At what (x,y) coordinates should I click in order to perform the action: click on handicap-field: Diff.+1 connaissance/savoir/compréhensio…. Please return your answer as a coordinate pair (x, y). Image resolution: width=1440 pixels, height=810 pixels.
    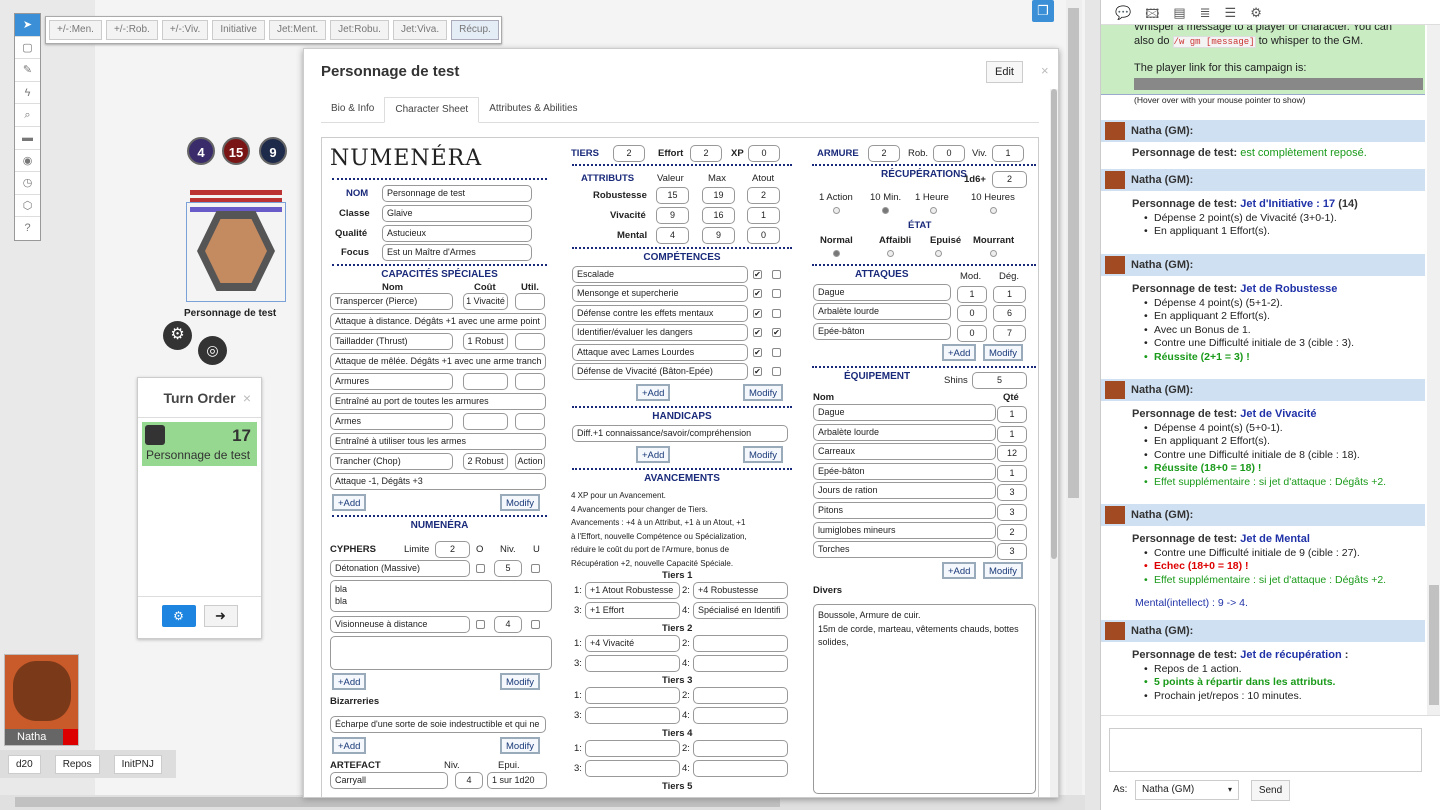
    Looking at the image, I should click on (680, 433).